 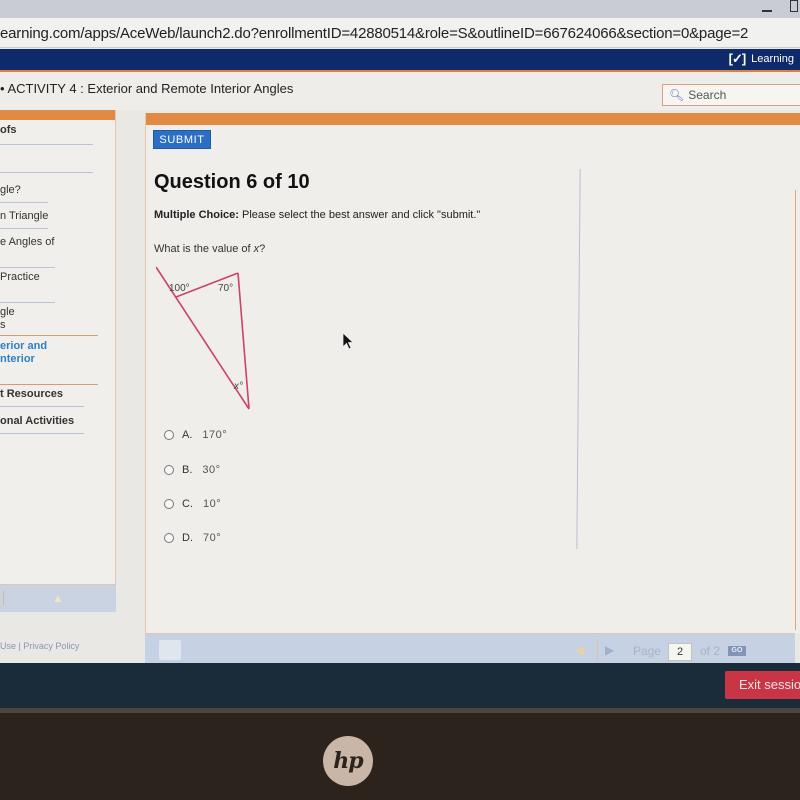 What do you see at coordinates (196, 215) in the screenshot?
I see `instruction-type: Multiple Choice:` at bounding box center [196, 215].